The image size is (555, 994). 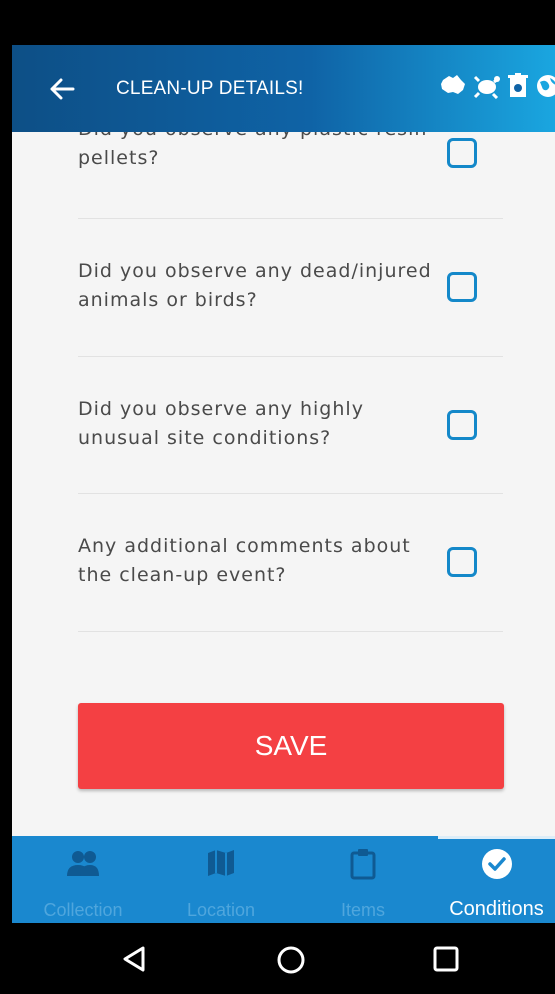 I want to click on checkbox-resin-pellets, so click(x=462, y=153).